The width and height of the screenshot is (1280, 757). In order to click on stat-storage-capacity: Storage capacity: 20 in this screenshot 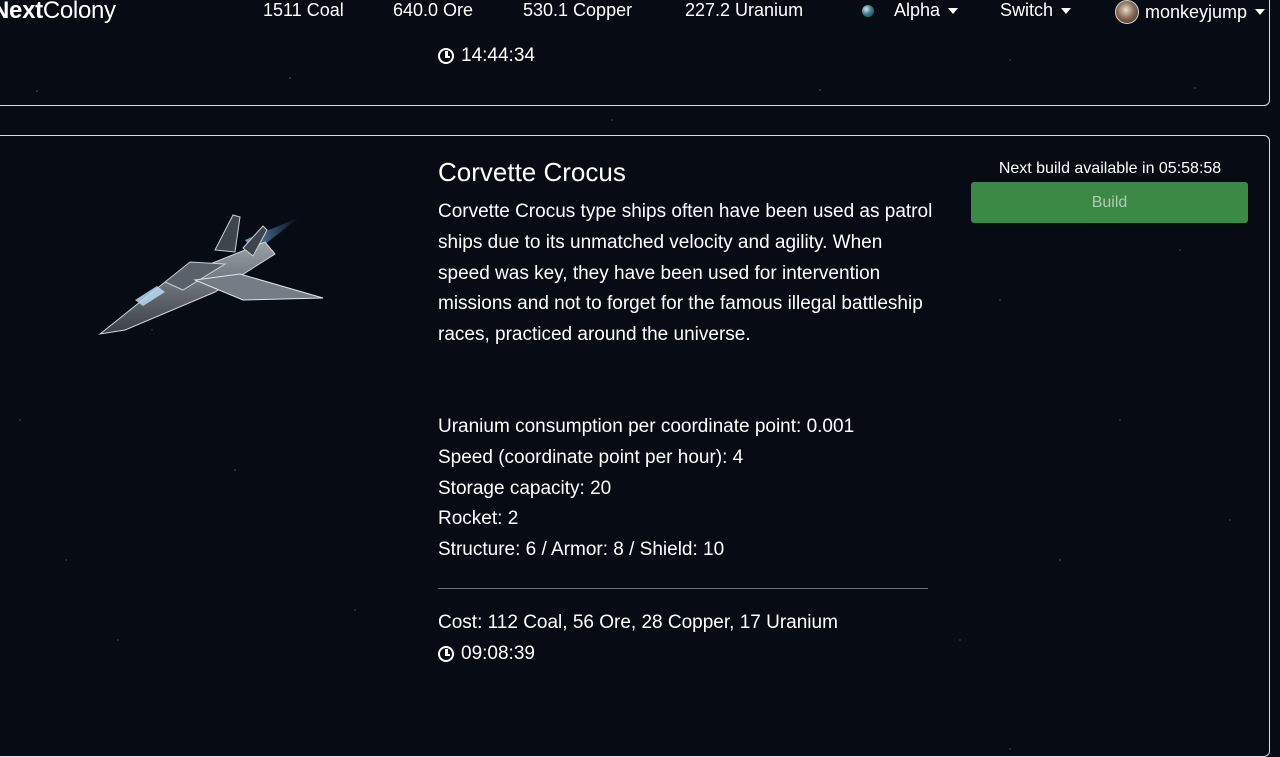, I will do `click(525, 488)`.